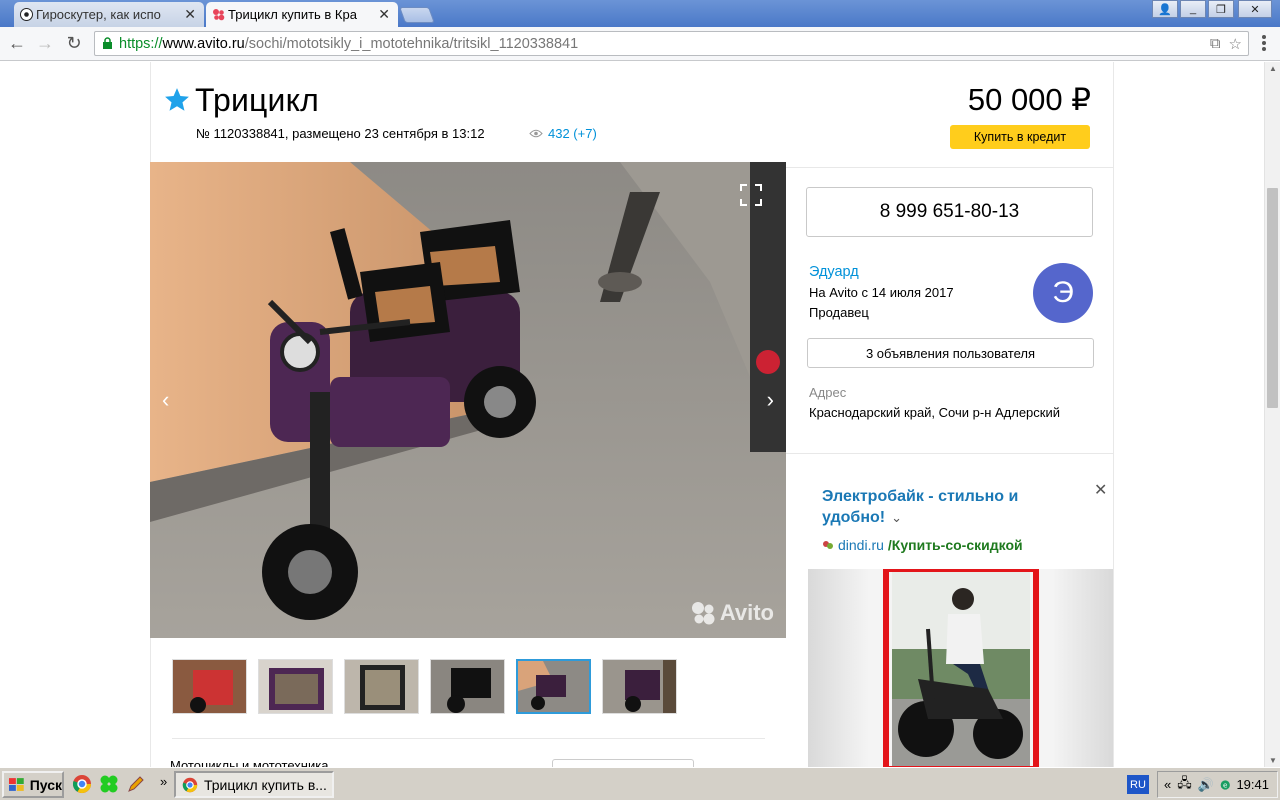 The height and width of the screenshot is (800, 1280). I want to click on start-label: Пуск, so click(45, 784).